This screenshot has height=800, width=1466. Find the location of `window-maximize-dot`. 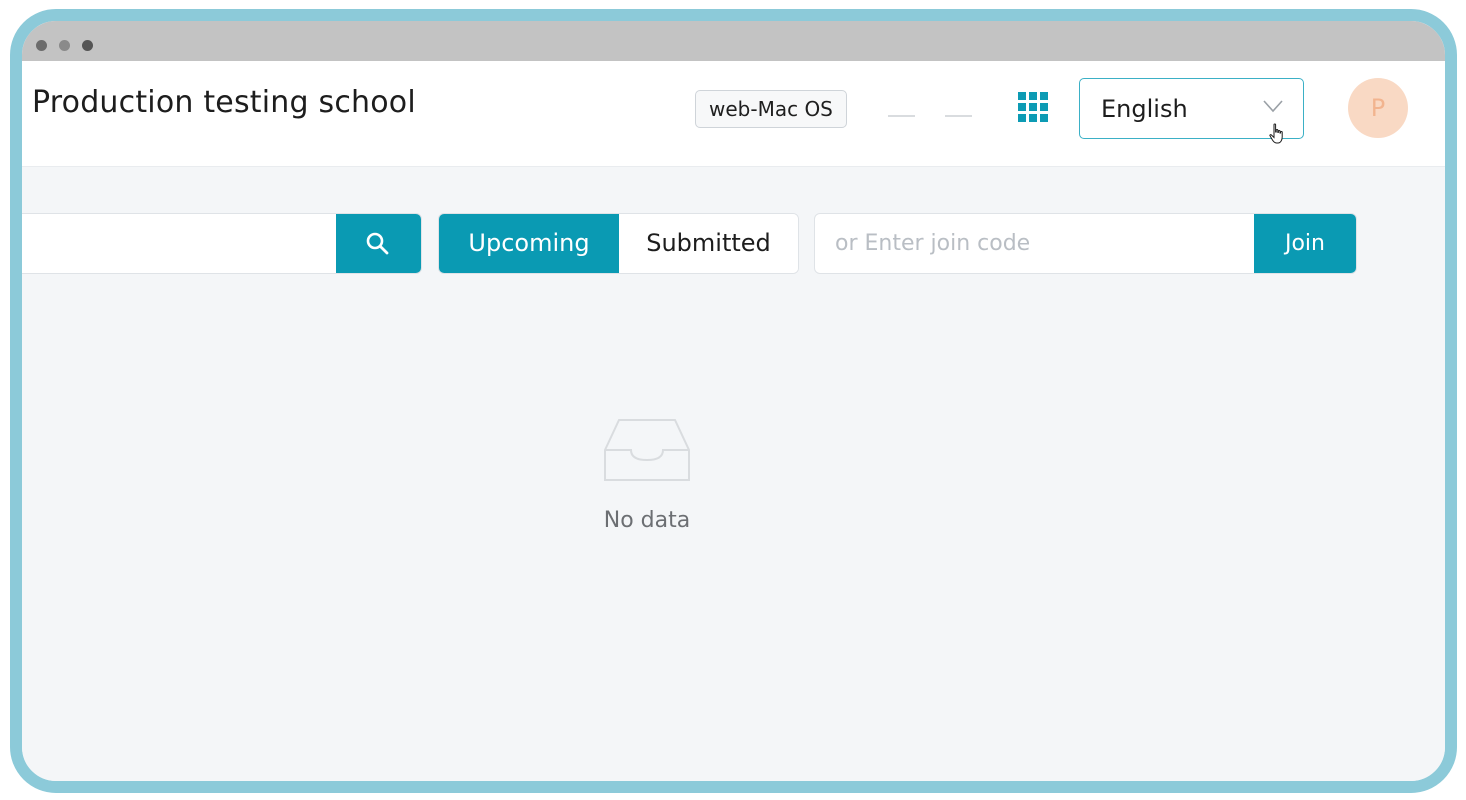

window-maximize-dot is located at coordinates (87, 45).